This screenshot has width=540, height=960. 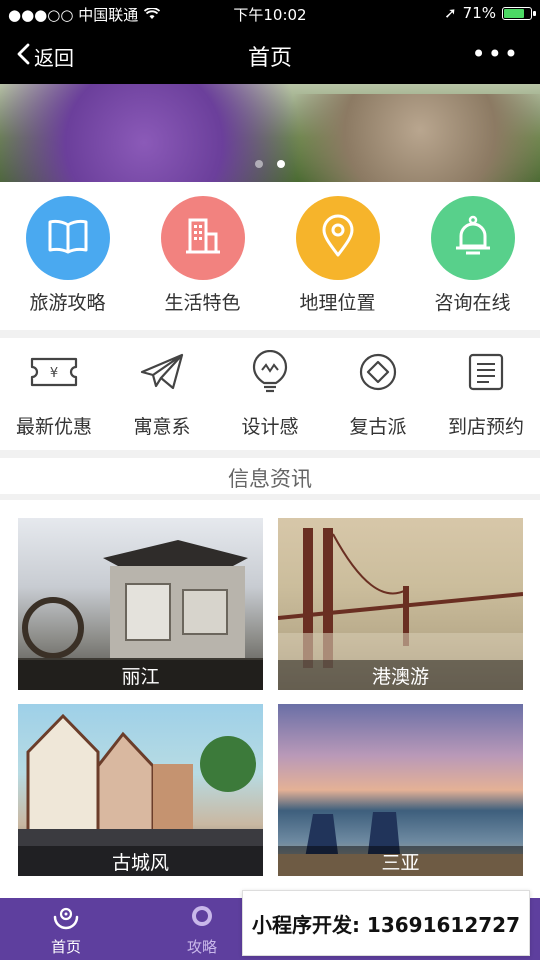 I want to click on lightbulb-icon, so click(x=270, y=372).